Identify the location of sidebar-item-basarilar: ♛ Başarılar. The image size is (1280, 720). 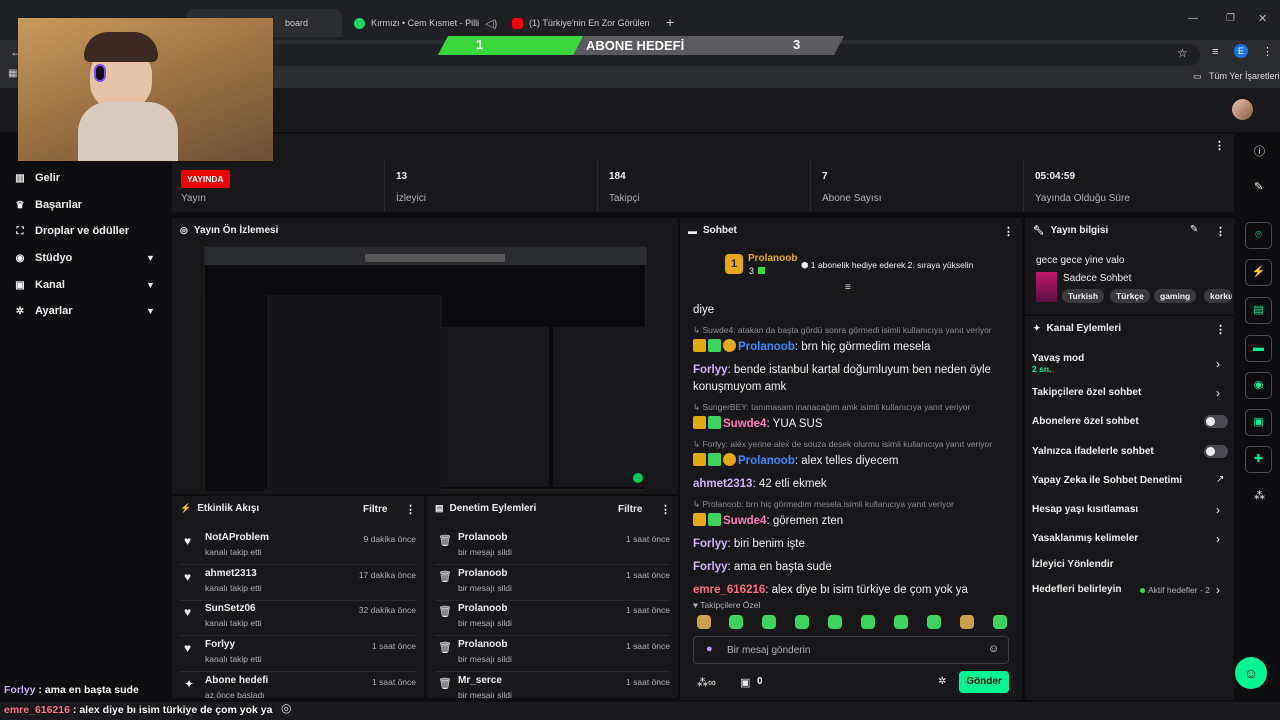
(48, 205).